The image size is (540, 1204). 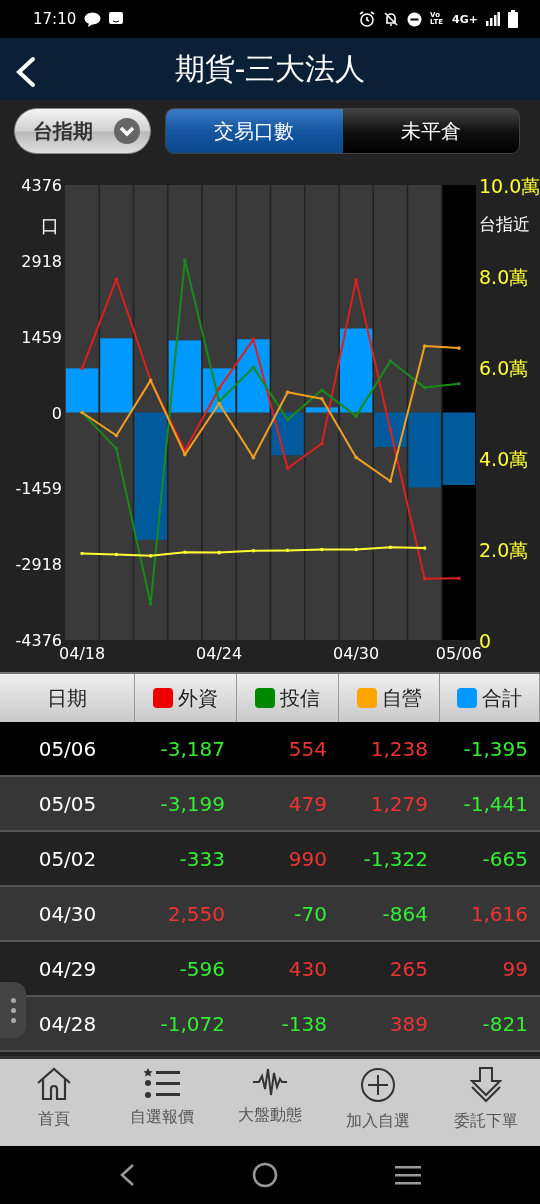 I want to click on clock-time: 17:10, so click(x=55, y=19).